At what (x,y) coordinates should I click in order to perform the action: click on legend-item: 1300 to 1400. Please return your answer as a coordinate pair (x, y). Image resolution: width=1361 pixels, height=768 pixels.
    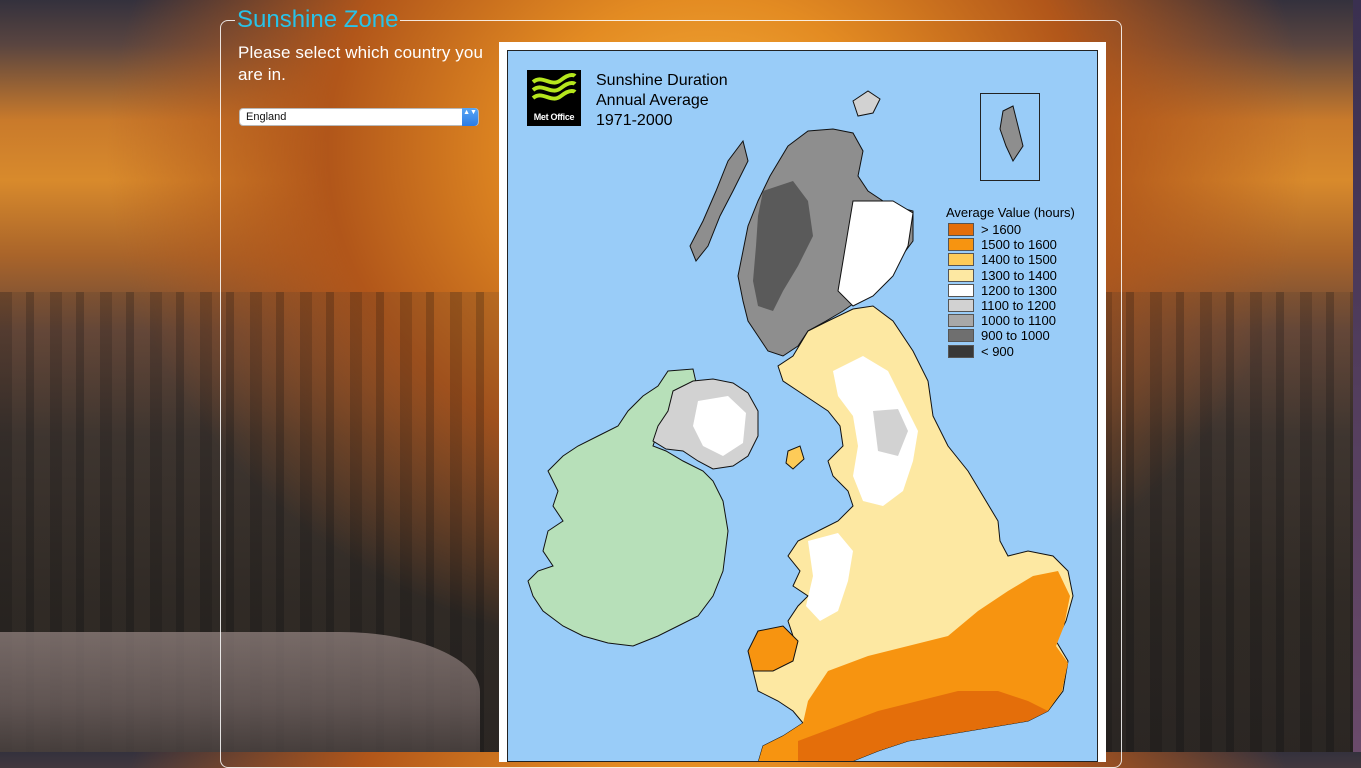
    Looking at the image, I should click on (1010, 275).